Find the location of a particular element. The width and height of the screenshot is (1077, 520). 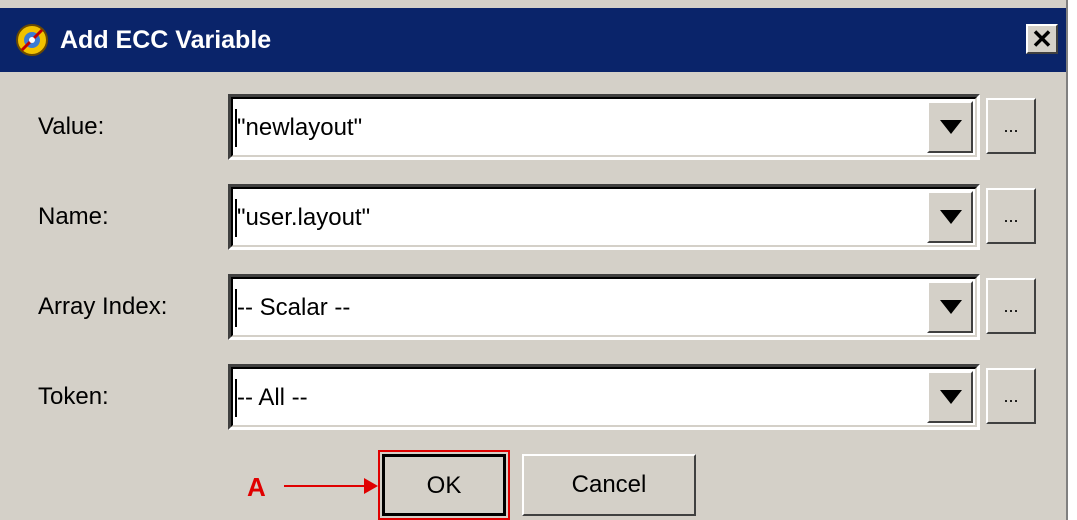

token-combobox: -- All -- is located at coordinates (604, 397).